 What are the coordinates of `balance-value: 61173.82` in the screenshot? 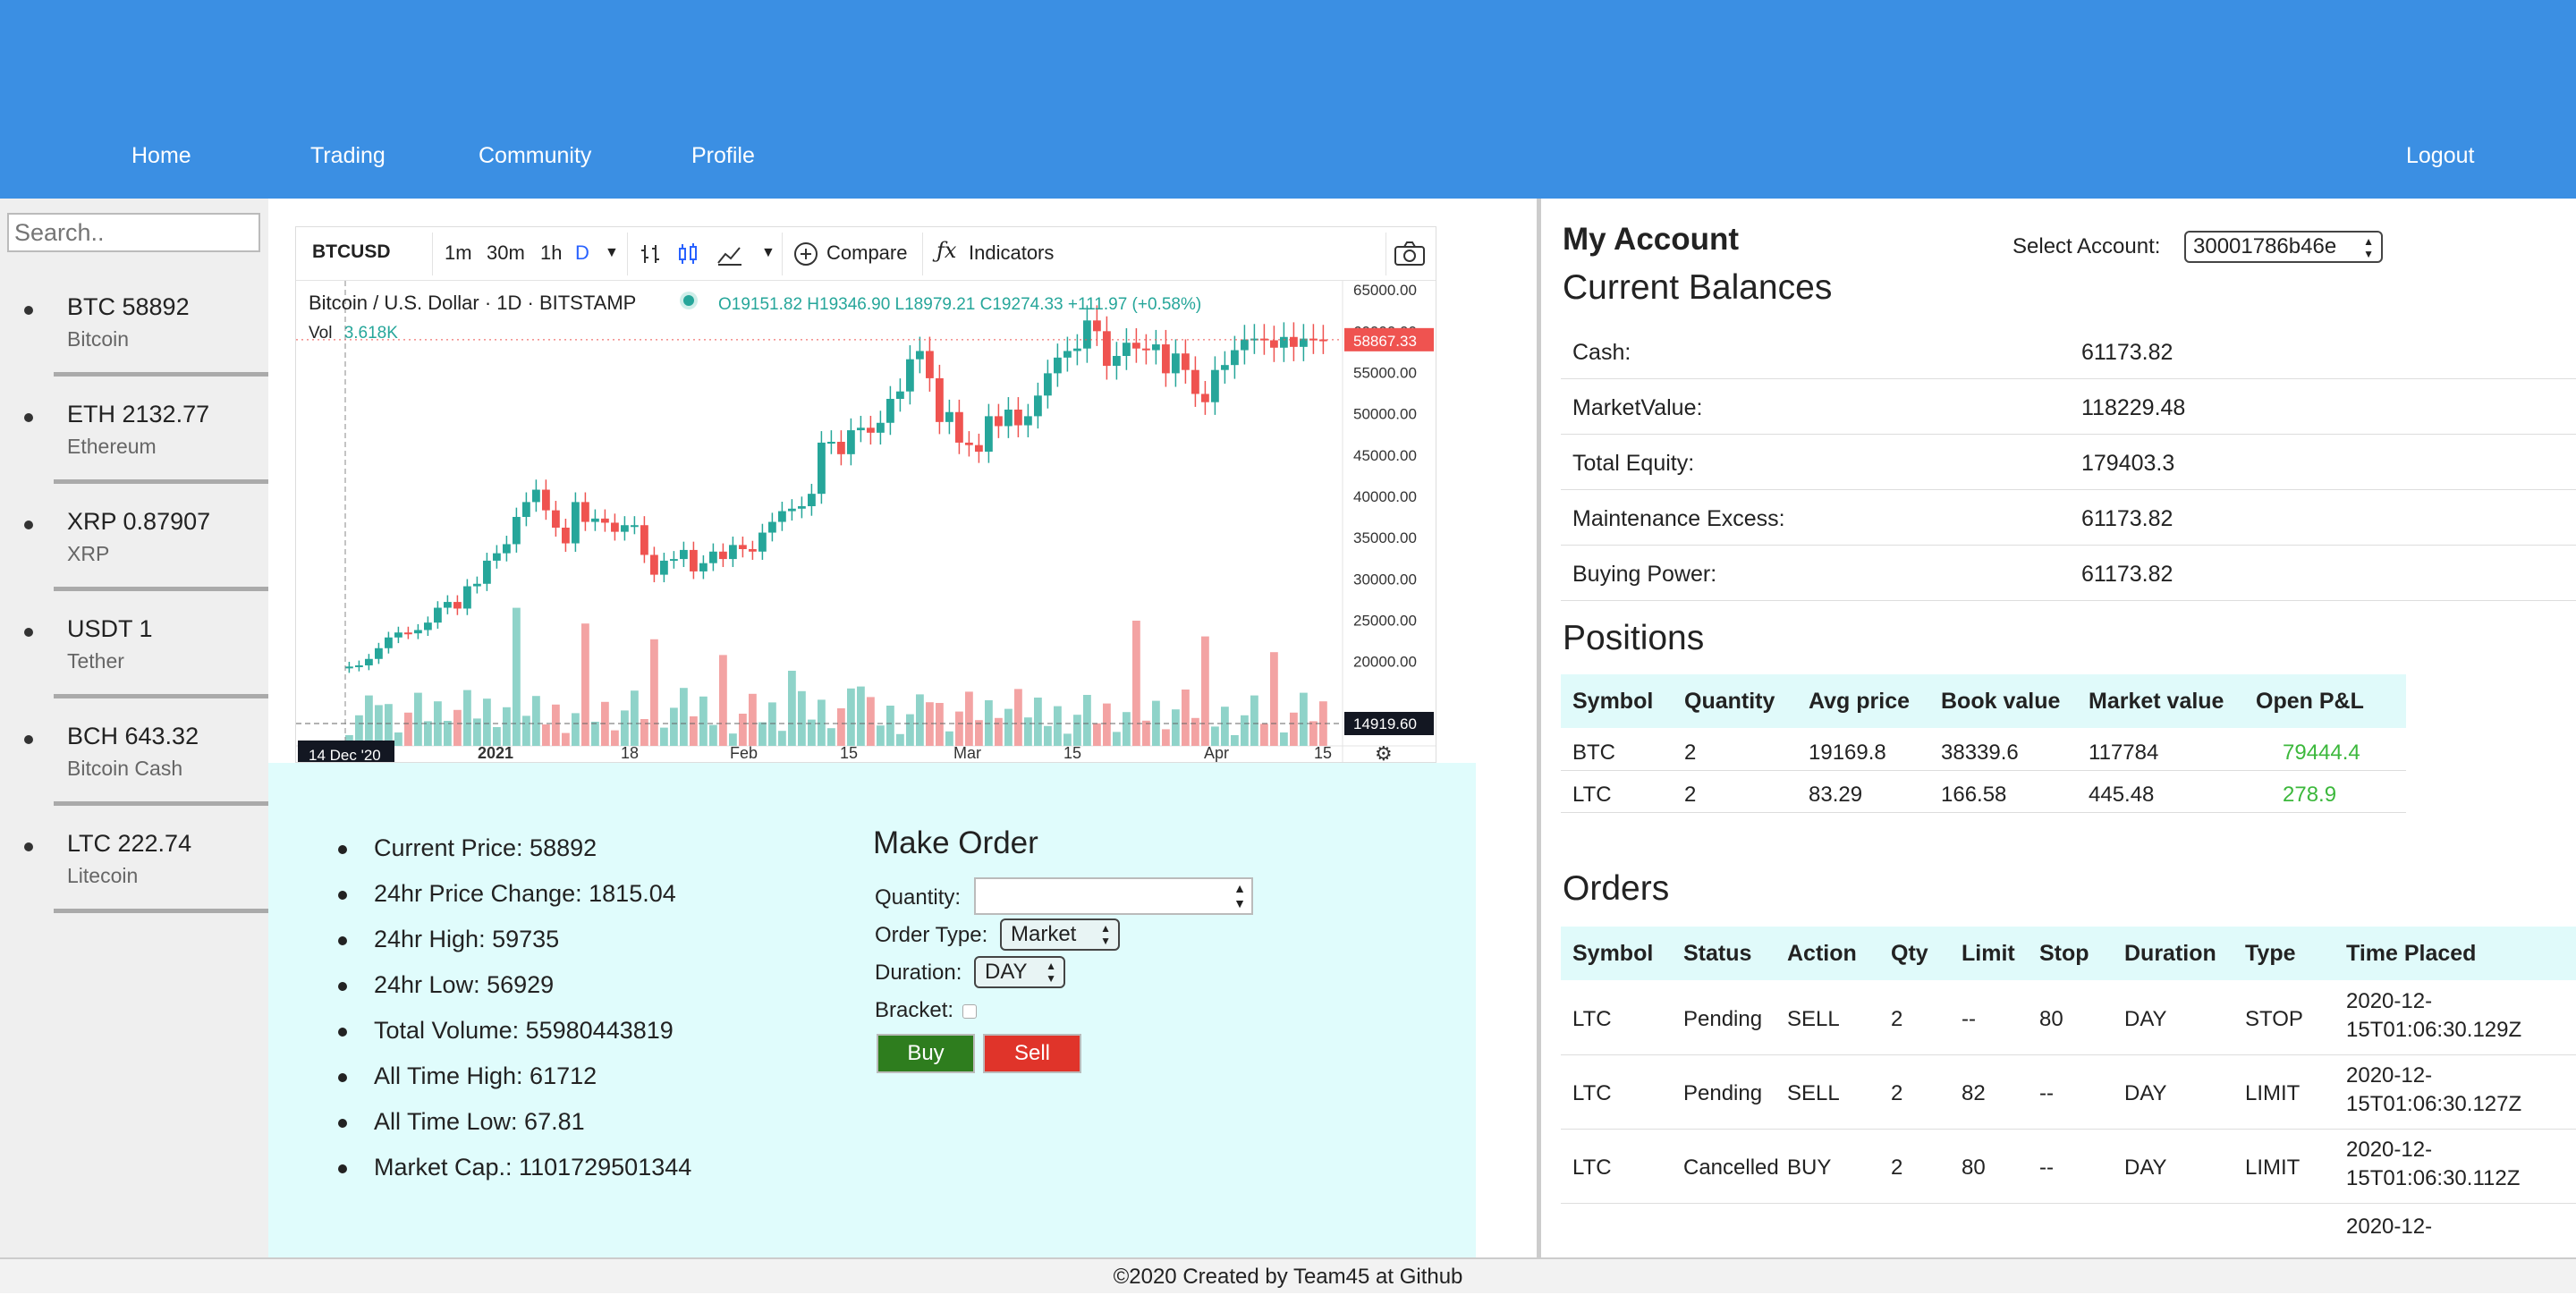 It's located at (2127, 574).